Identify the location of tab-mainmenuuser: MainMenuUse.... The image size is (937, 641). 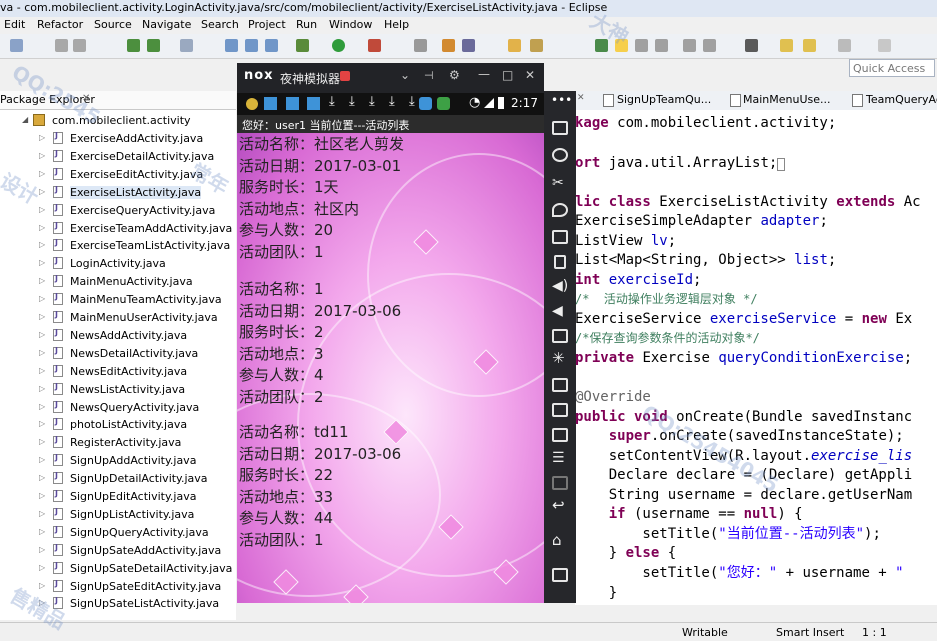
(787, 99).